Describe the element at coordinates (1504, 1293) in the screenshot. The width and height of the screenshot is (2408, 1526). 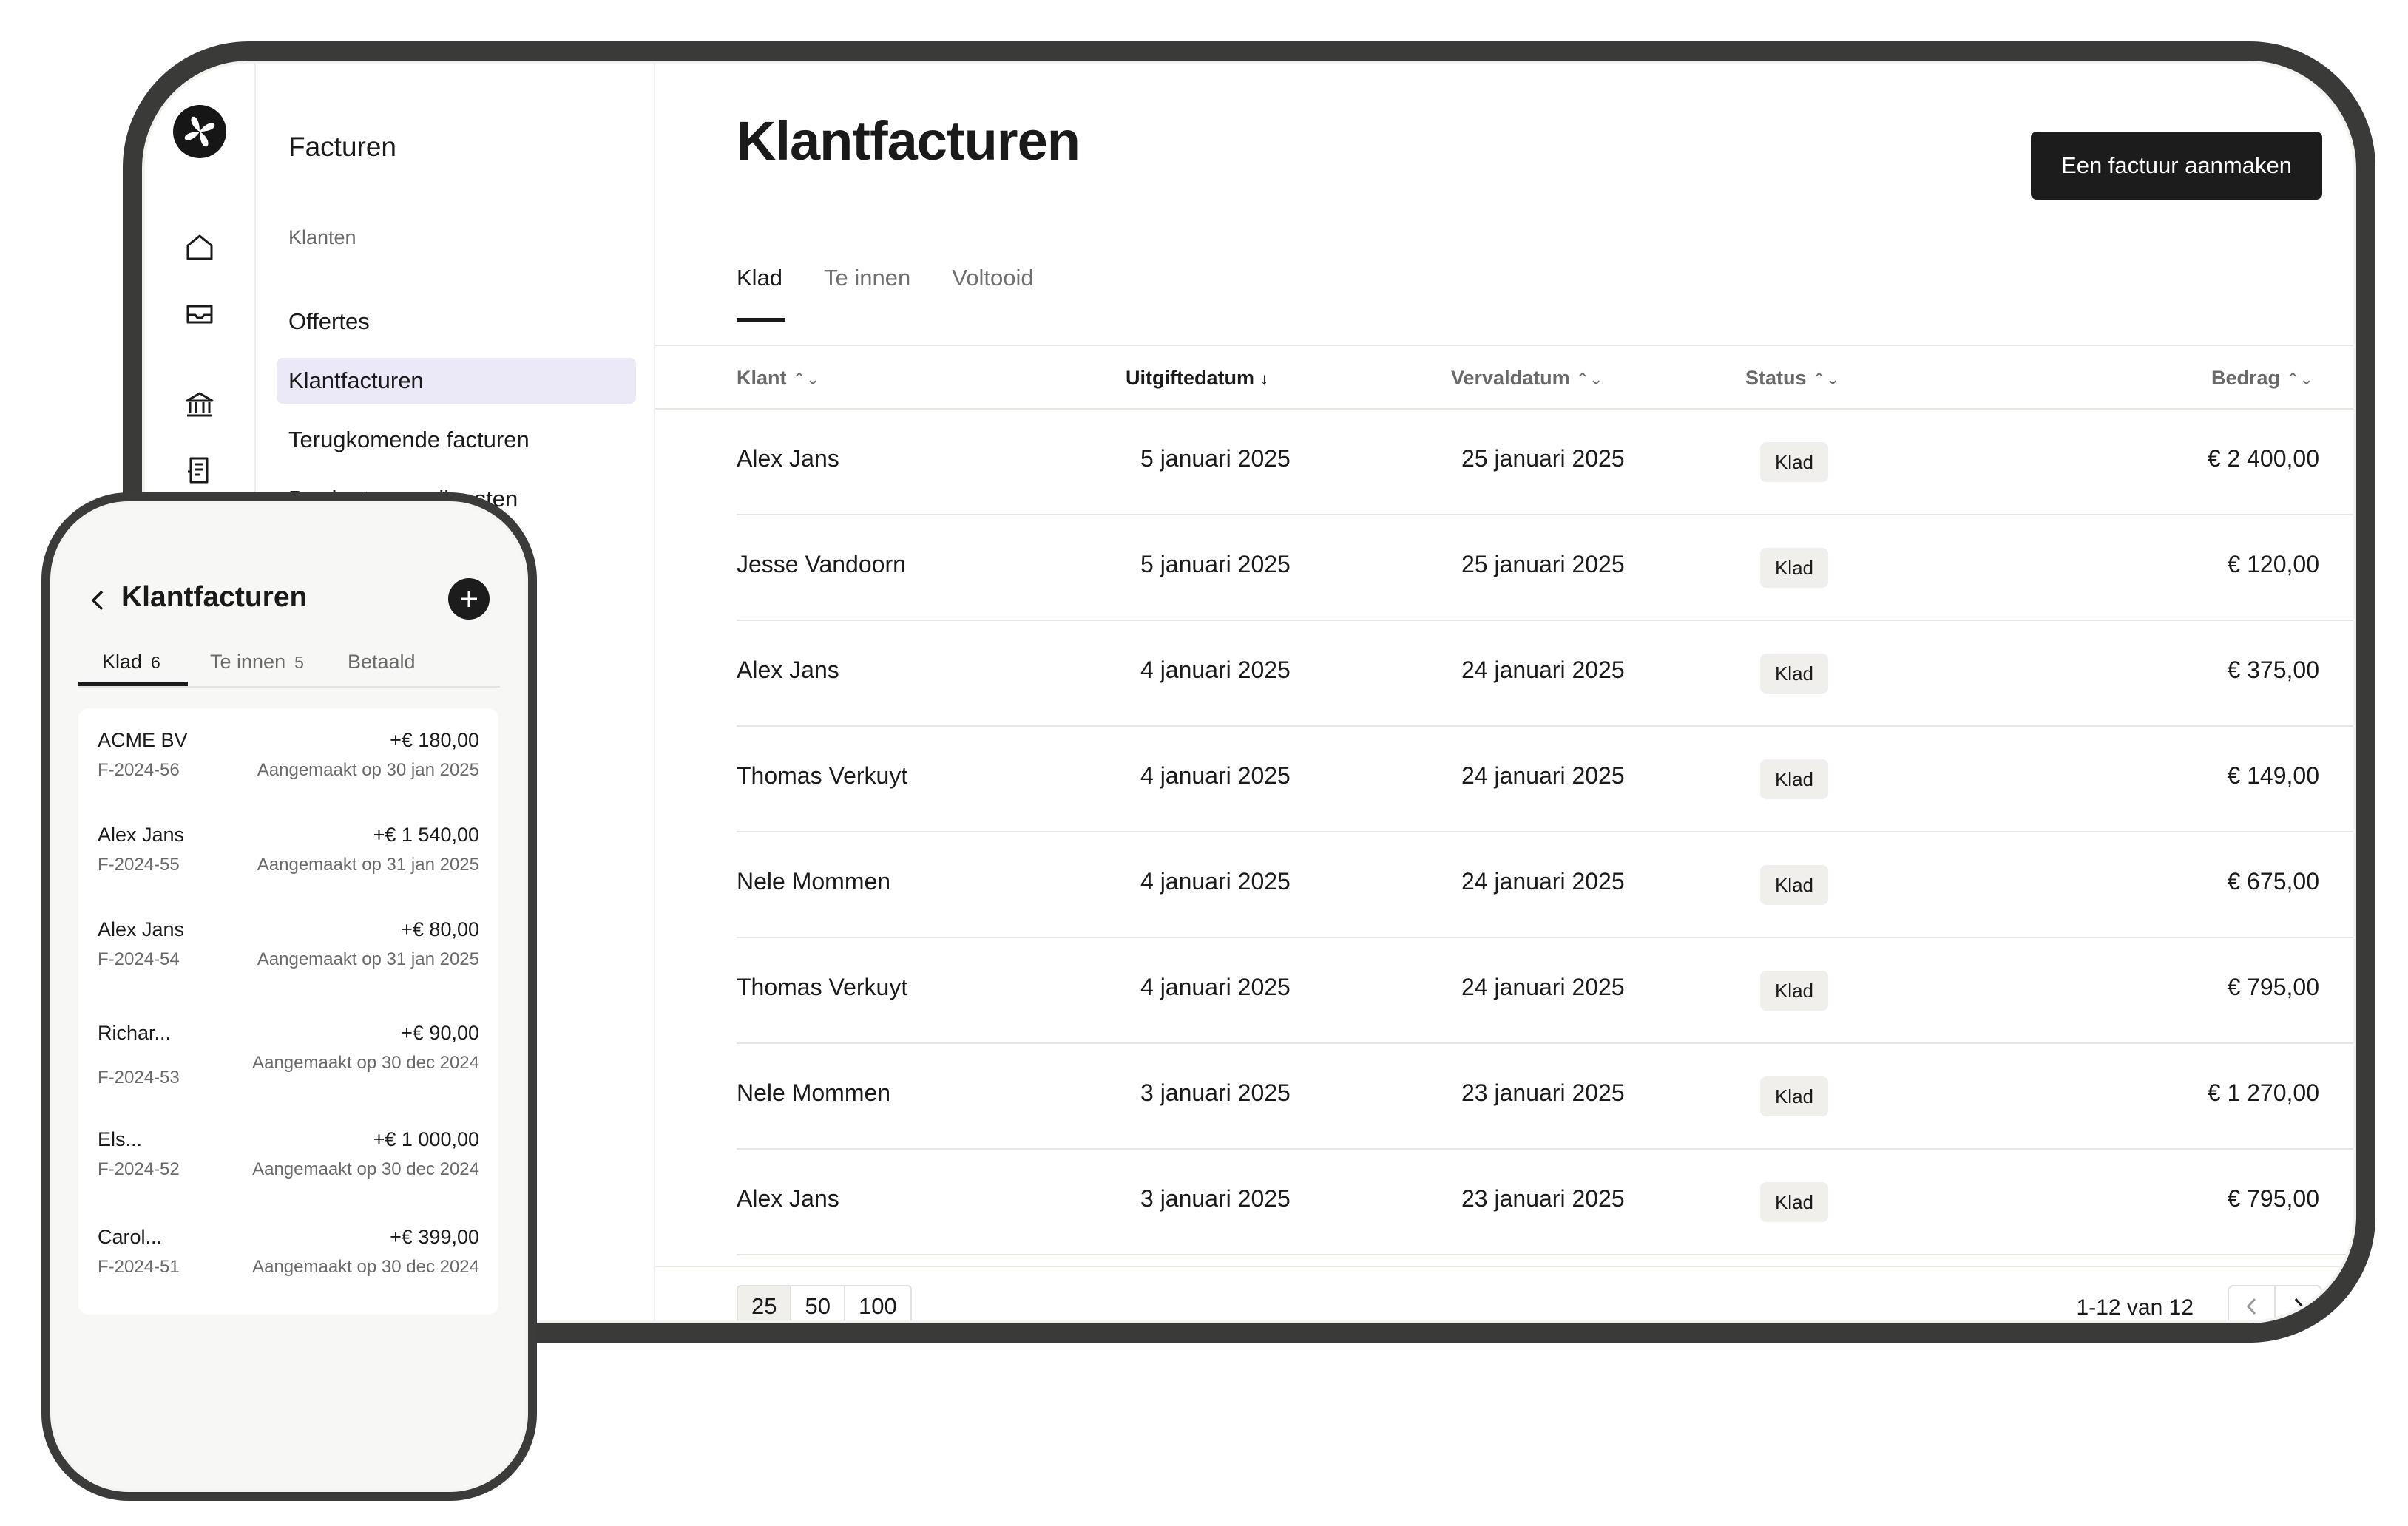
I see `pagination-bar: 25 50 100 1-12 van 12` at that location.